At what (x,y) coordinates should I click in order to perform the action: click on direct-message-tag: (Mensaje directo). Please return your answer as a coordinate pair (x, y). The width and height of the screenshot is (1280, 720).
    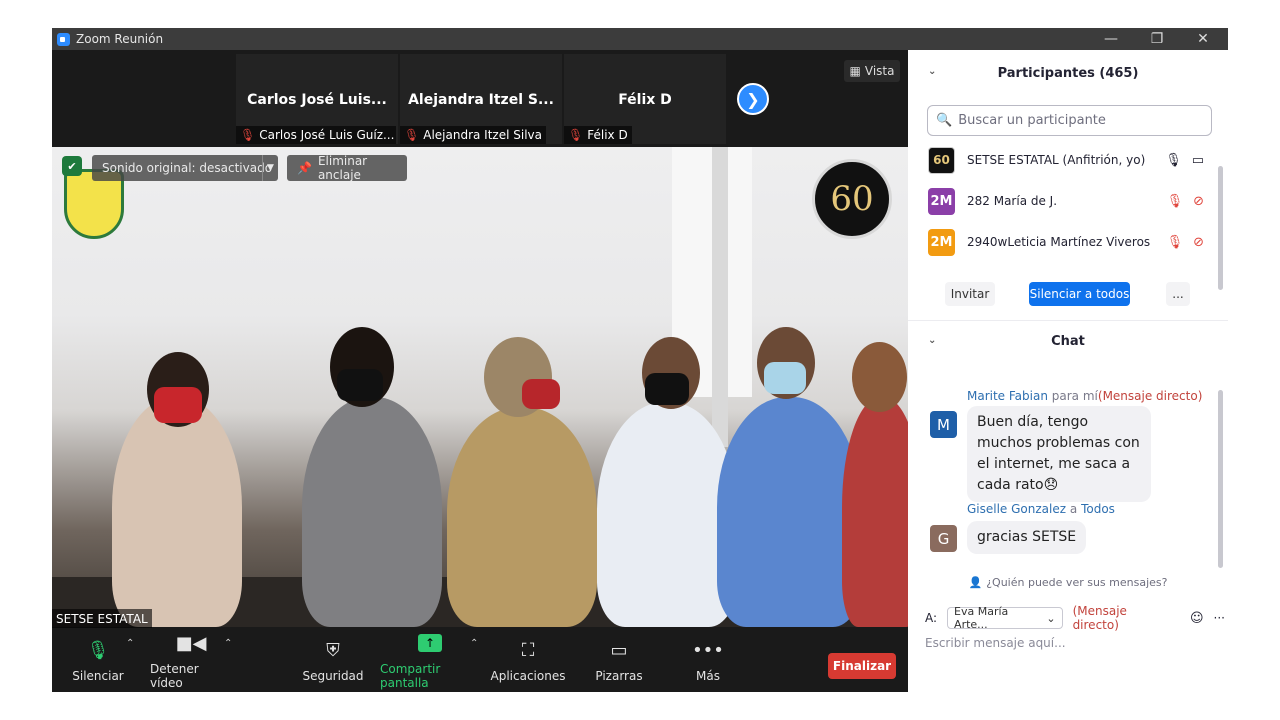
    Looking at the image, I should click on (1150, 396).